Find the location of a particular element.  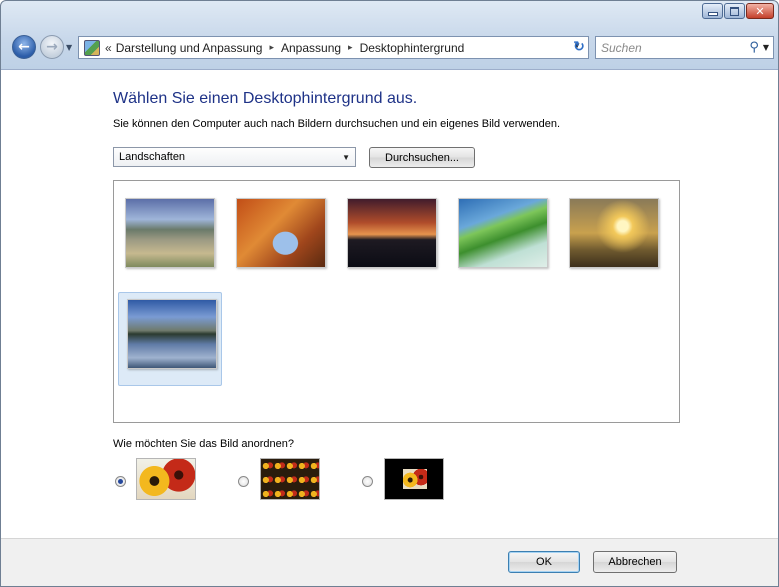

maximize-icon is located at coordinates (734, 11).